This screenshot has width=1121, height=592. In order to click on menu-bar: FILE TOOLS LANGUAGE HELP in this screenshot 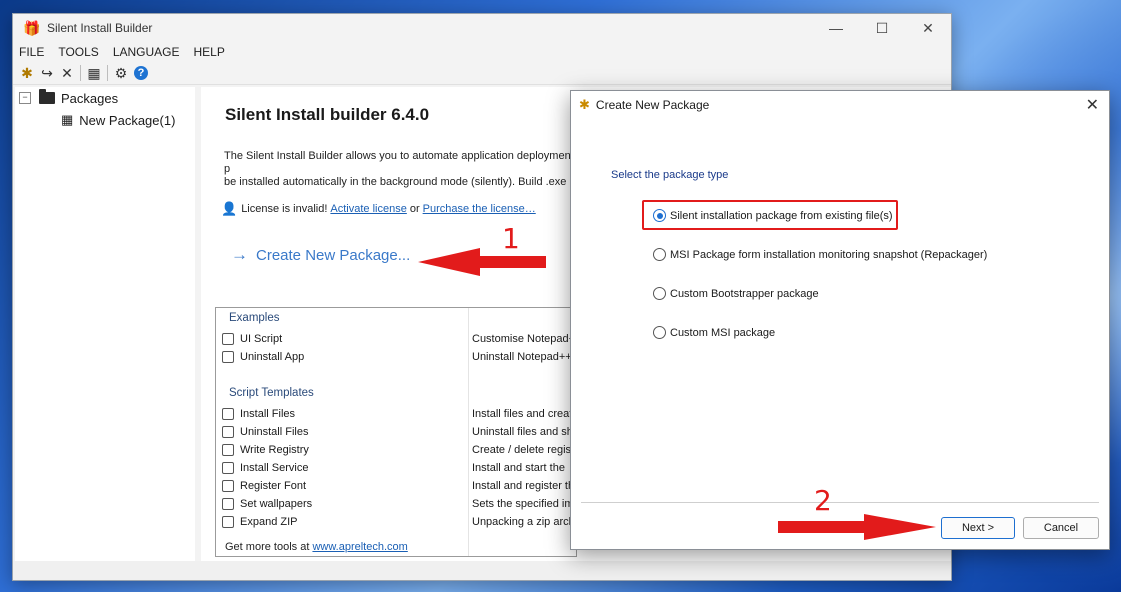, I will do `click(482, 52)`.